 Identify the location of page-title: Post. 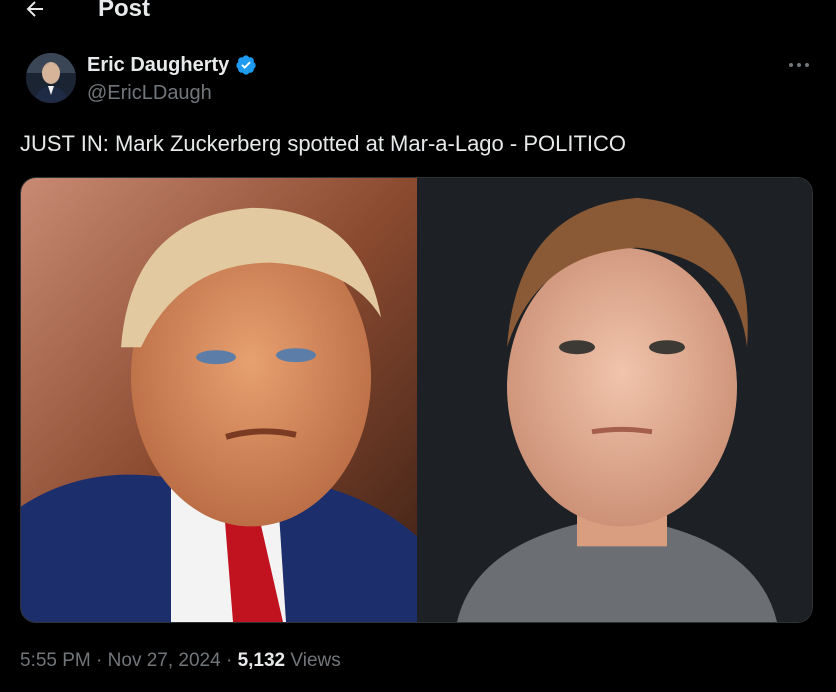
(124, 11).